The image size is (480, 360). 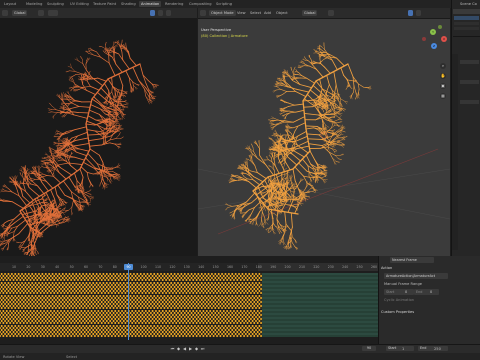 What do you see at coordinates (10, 4) in the screenshot?
I see `tab-layout: Layout` at bounding box center [10, 4].